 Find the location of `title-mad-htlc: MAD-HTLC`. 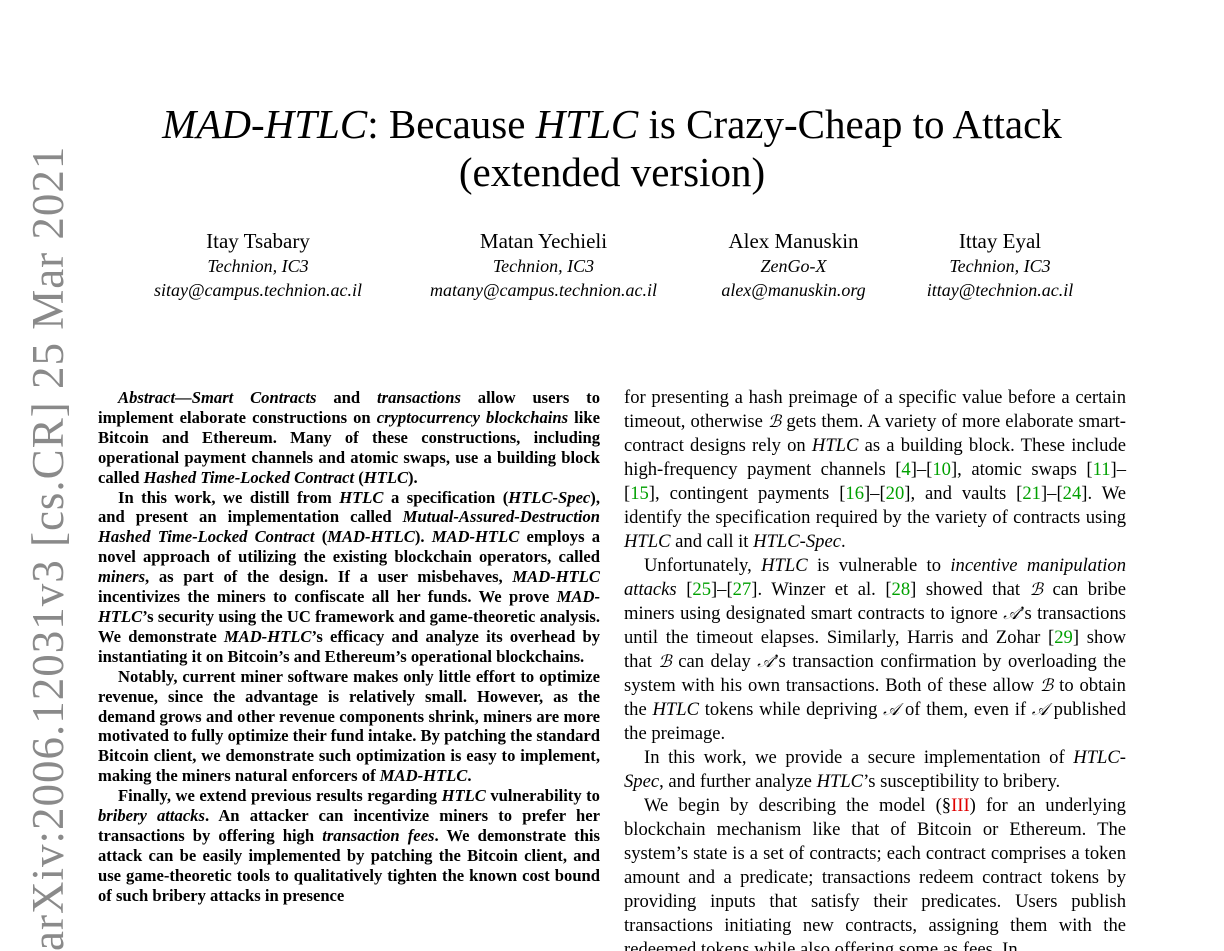

title-mad-htlc: MAD-HTLC is located at coordinates (265, 124).